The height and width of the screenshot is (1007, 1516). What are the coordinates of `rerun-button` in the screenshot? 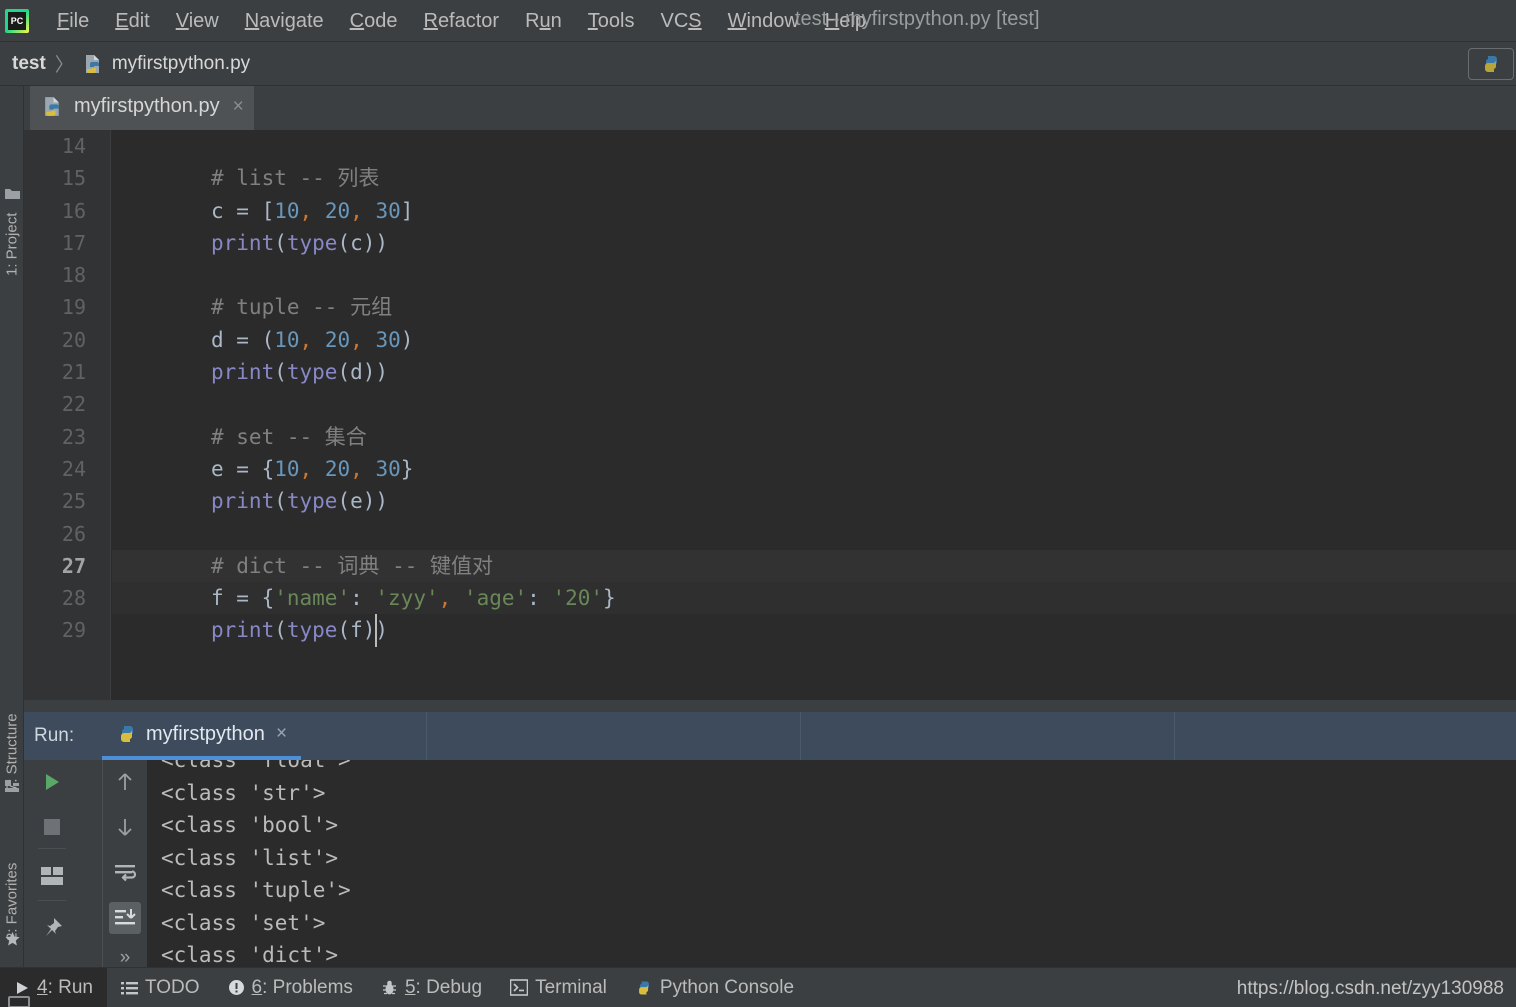 It's located at (52, 782).